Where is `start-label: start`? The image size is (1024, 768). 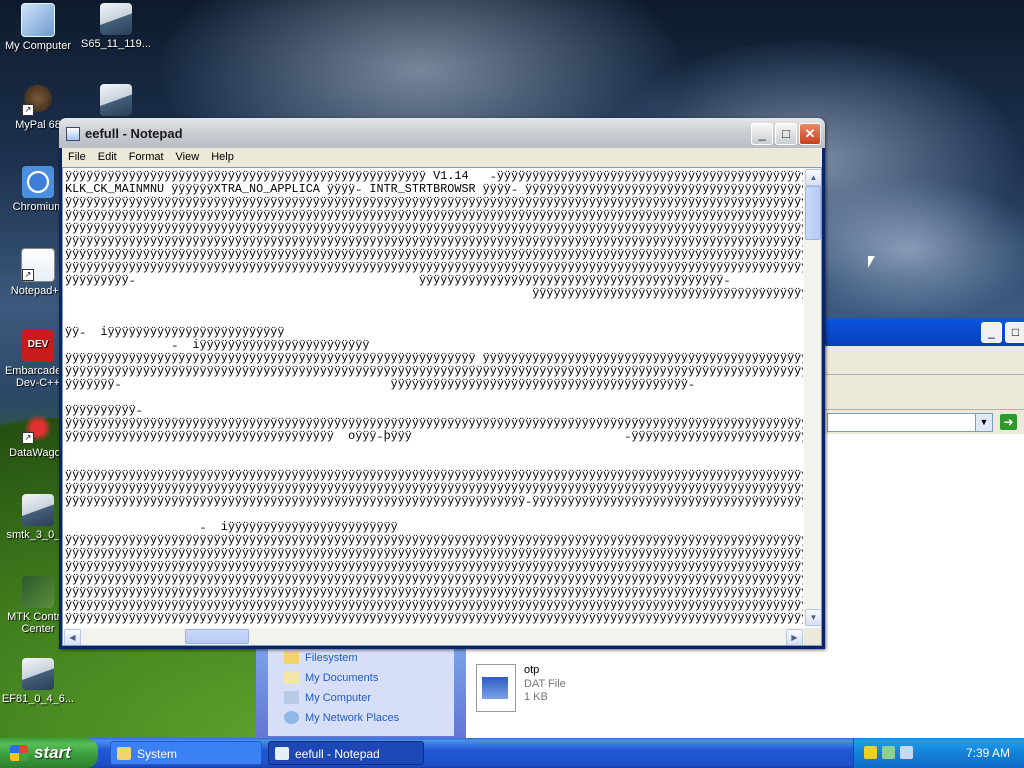 start-label: start is located at coordinates (52, 752).